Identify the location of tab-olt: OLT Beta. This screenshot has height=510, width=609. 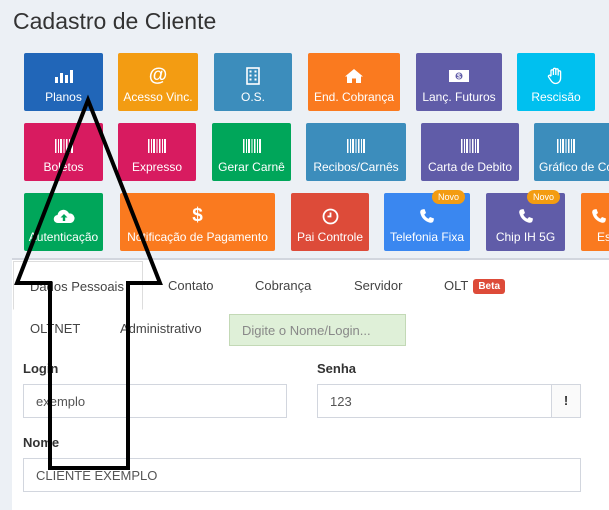
(475, 286).